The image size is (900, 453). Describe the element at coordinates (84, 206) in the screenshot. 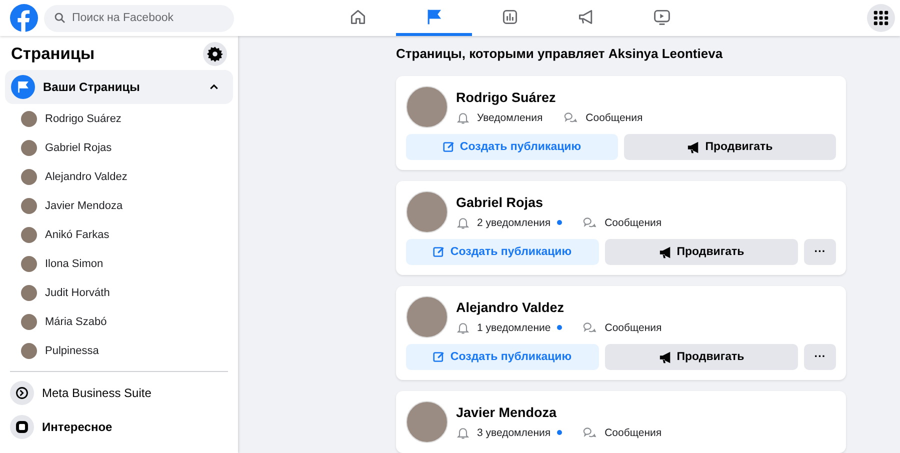

I see `page-link: Javier Mendoza` at that location.